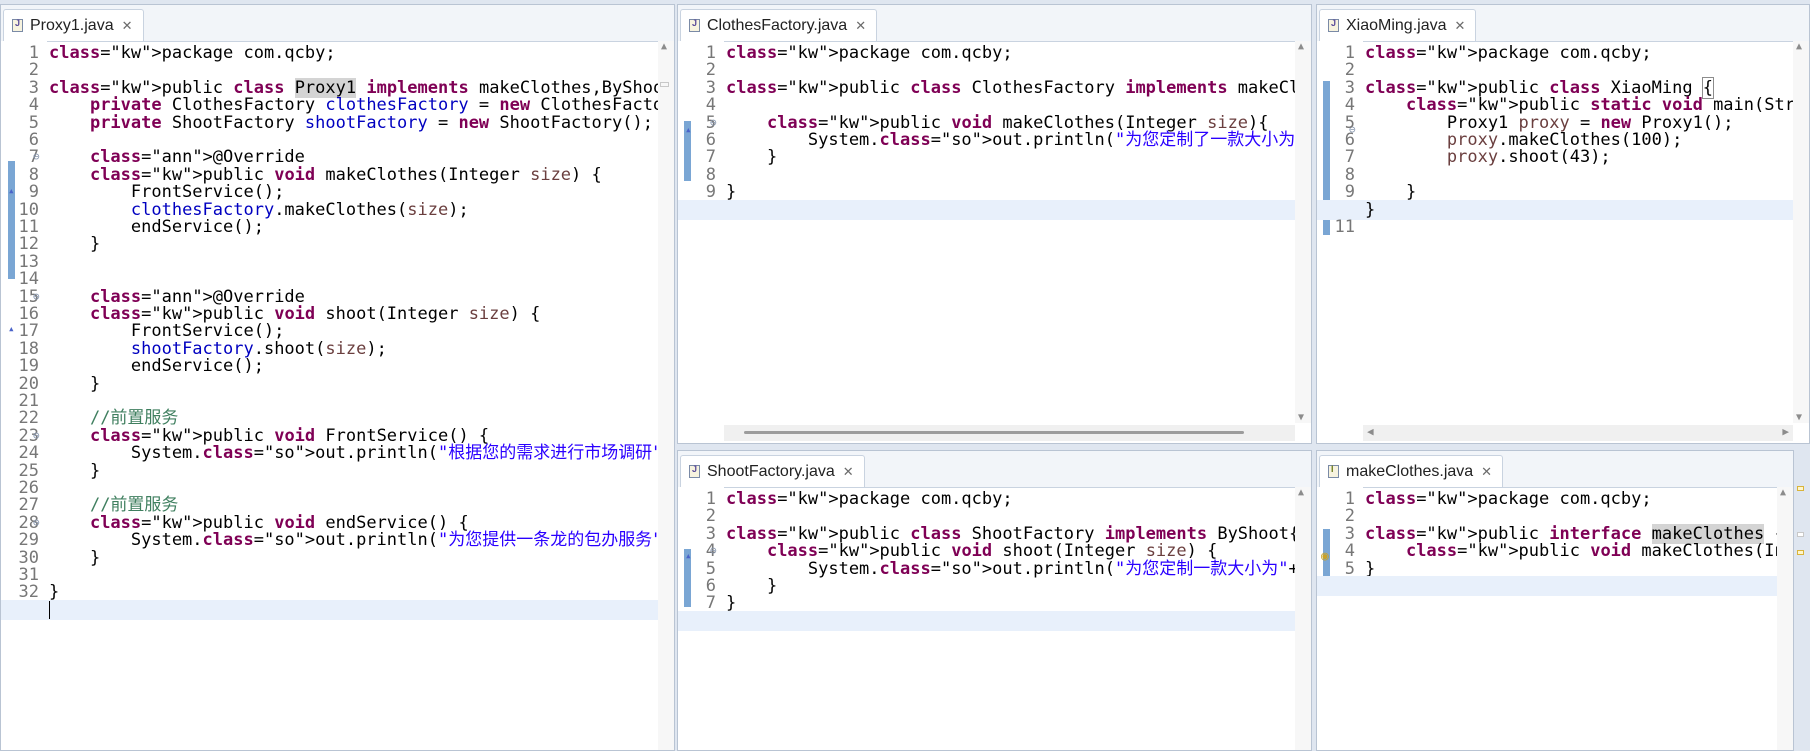 The width and height of the screenshot is (1810, 751). Describe the element at coordinates (1370, 431) in the screenshot. I see `scroll-left-icon: ◀` at that location.